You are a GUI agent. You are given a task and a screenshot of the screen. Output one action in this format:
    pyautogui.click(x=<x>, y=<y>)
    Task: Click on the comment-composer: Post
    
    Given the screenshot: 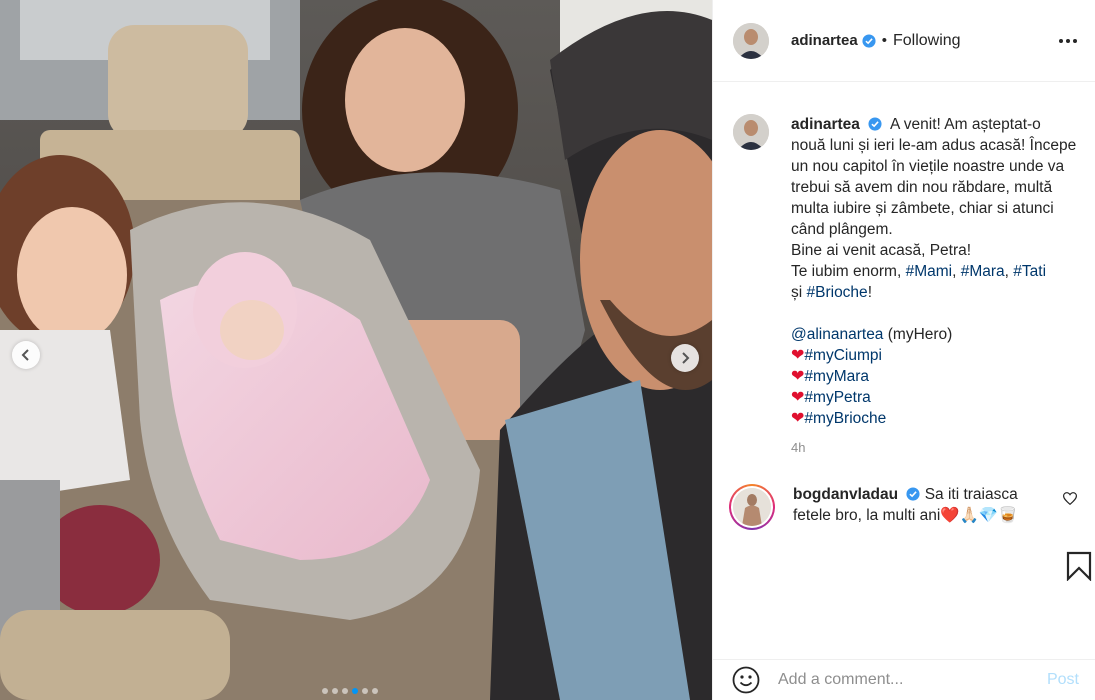 What is the action you would take?
    pyautogui.click(x=903, y=679)
    